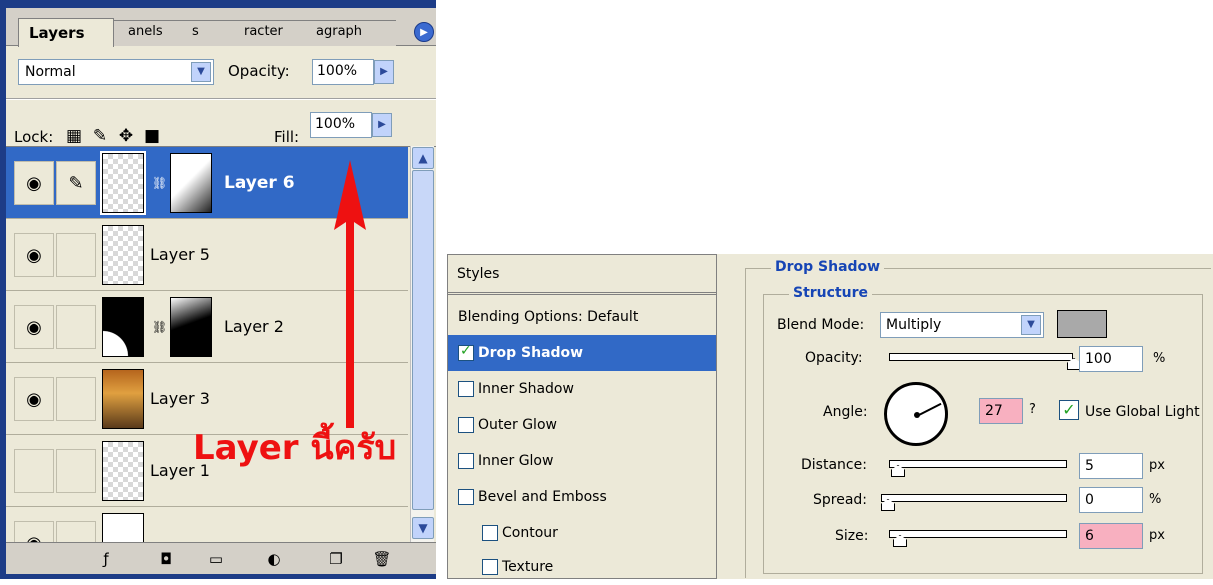  I want to click on tab-channels: anels, so click(144, 33).